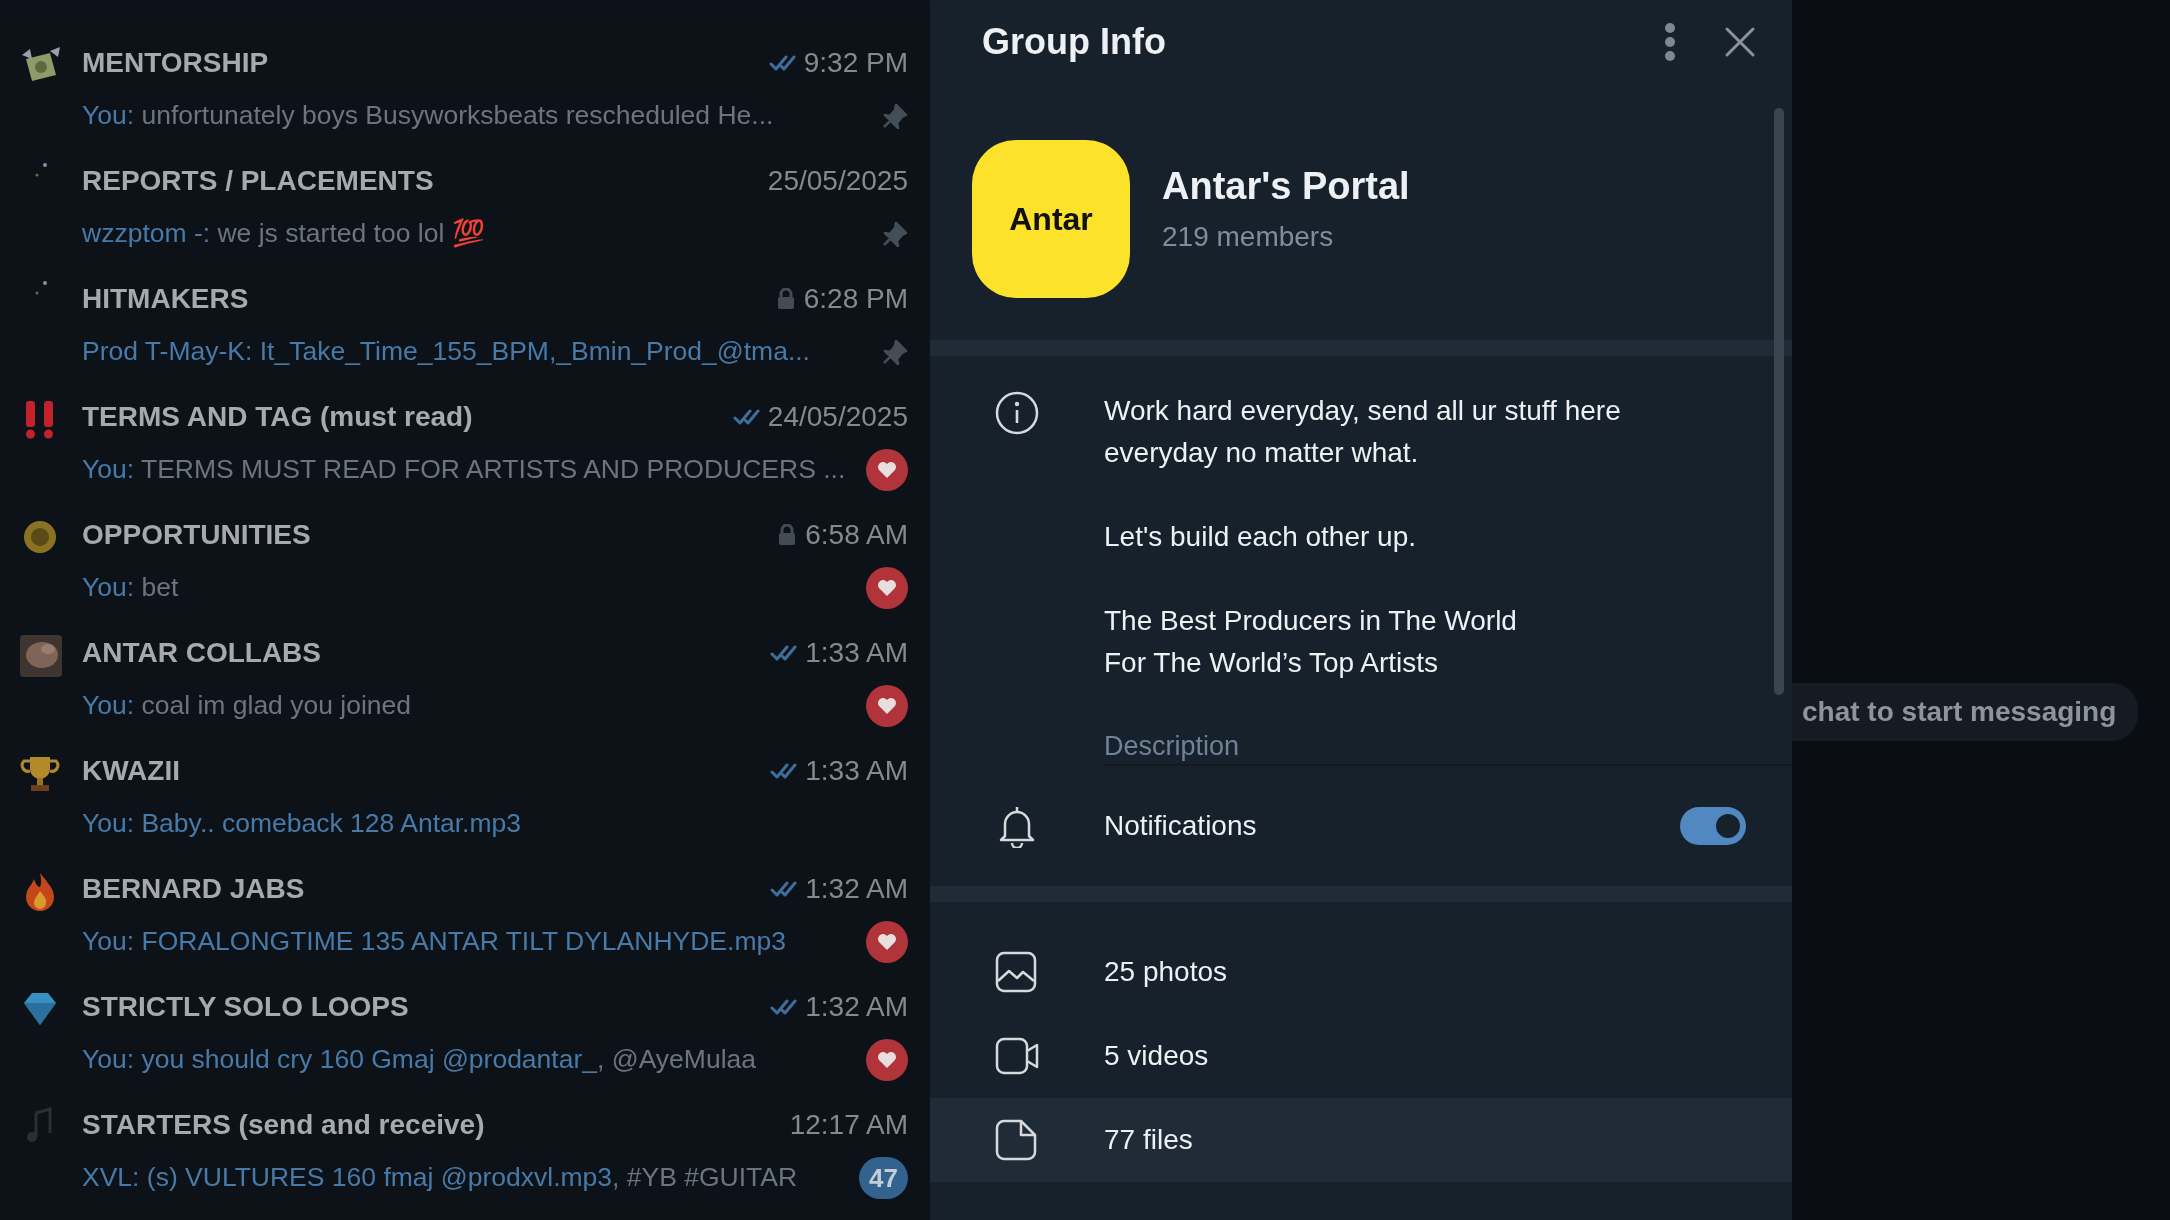 The image size is (2170, 1220). What do you see at coordinates (856, 535) in the screenshot?
I see `chat-time: 6:58 AM` at bounding box center [856, 535].